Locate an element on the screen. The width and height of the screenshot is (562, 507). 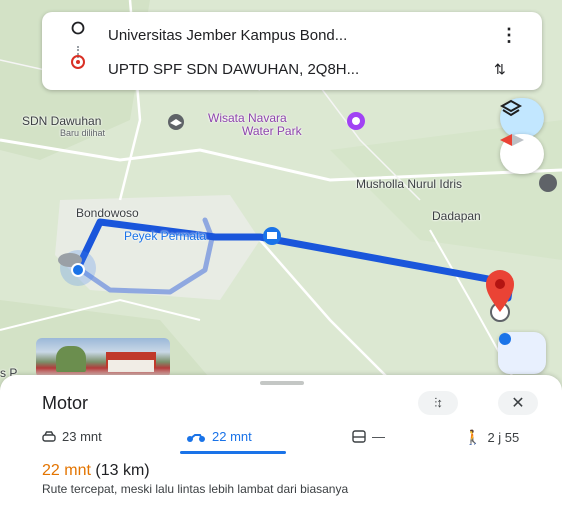
tab-walk: 🚶 2 j 55 is located at coordinates (491, 437).